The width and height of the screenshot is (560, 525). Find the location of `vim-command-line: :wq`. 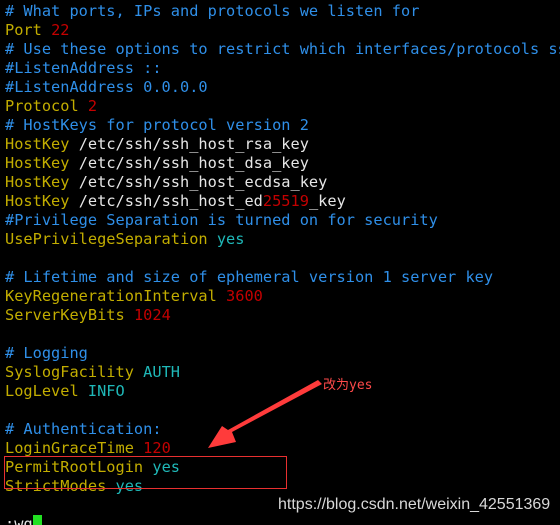

vim-command-line: :wq is located at coordinates (23, 520).